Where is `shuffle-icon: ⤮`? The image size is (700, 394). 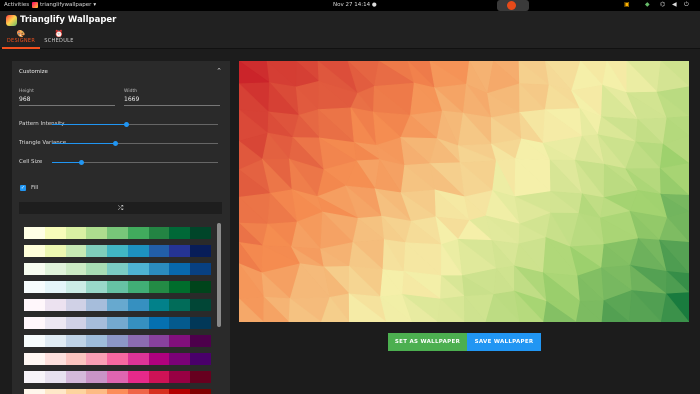 shuffle-icon: ⤮ is located at coordinates (120, 208).